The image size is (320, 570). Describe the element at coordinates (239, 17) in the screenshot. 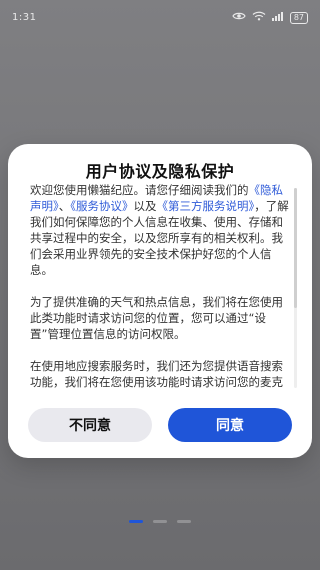

I see `eye-icon` at that location.